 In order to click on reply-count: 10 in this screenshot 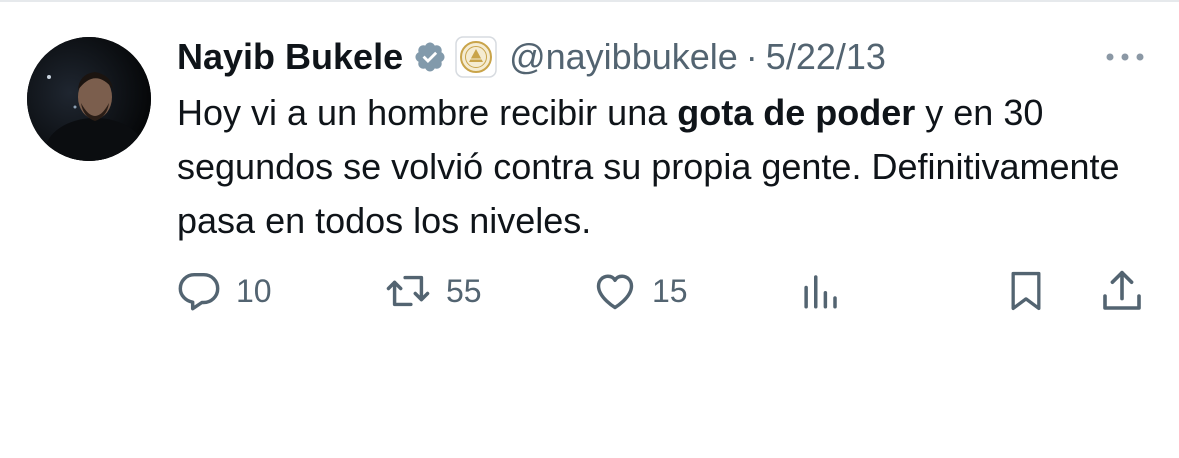, I will do `click(254, 290)`.